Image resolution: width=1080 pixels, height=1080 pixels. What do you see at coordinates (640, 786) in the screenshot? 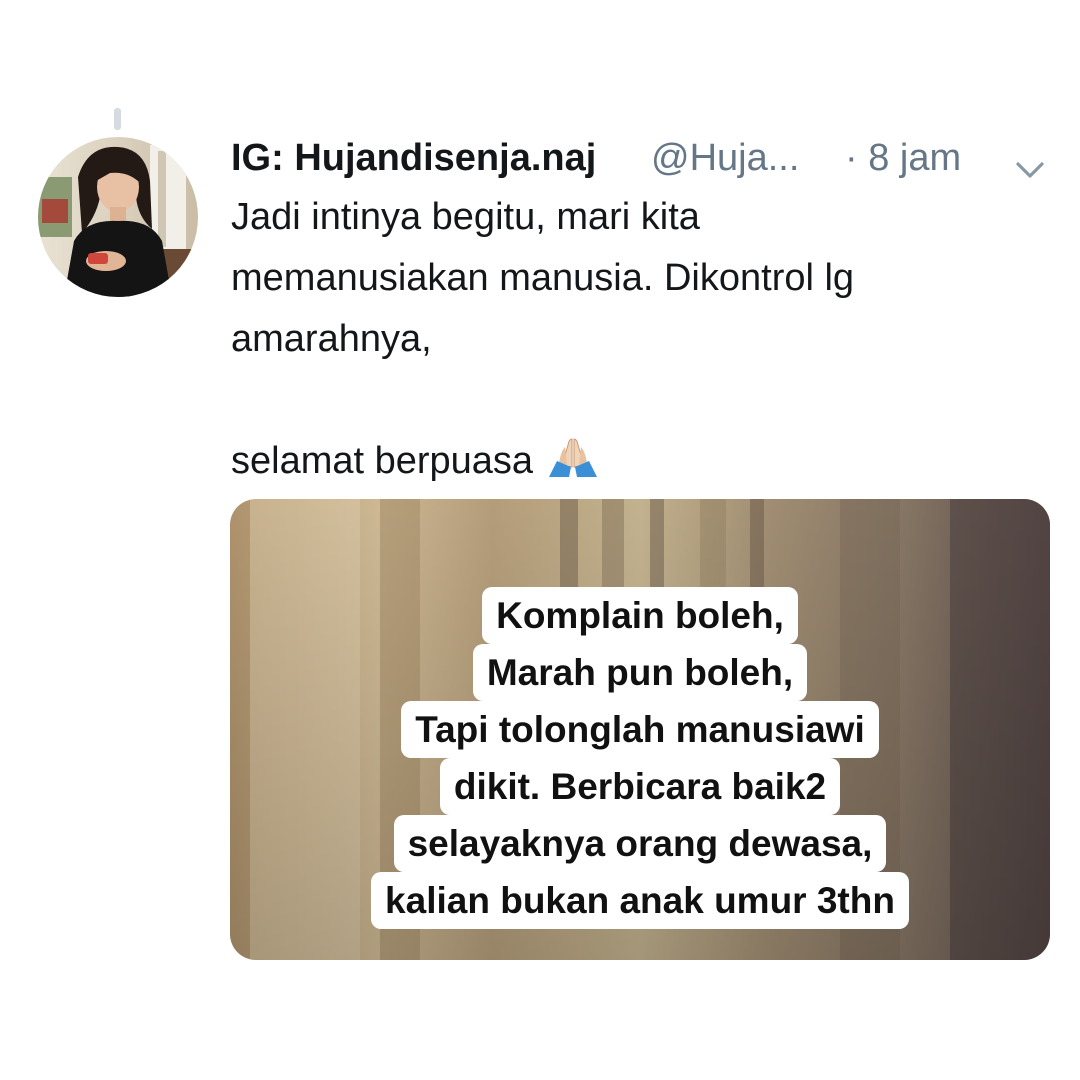
I see `caption-line: dikit. Berbicara baik2` at bounding box center [640, 786].